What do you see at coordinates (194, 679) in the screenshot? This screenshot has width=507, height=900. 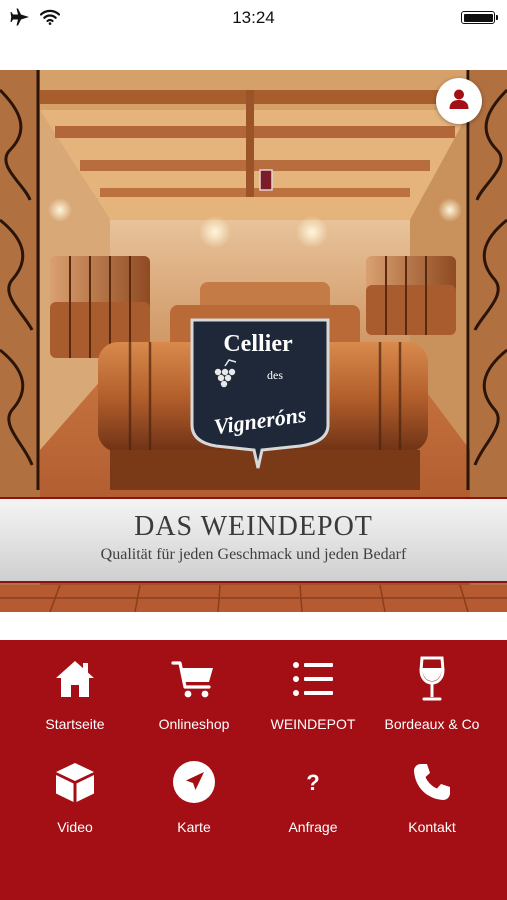 I see `cart-icon` at bounding box center [194, 679].